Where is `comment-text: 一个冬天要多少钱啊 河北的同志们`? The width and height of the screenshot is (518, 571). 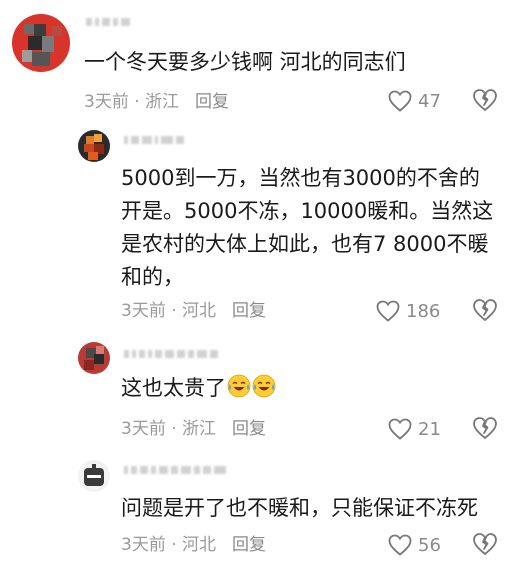
comment-text: 一个冬天要多少钱啊 河北的同志们 is located at coordinates (245, 62).